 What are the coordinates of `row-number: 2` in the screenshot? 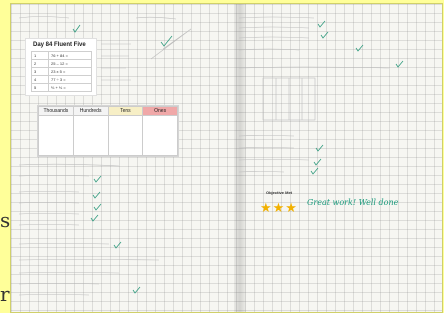 It's located at (40, 63).